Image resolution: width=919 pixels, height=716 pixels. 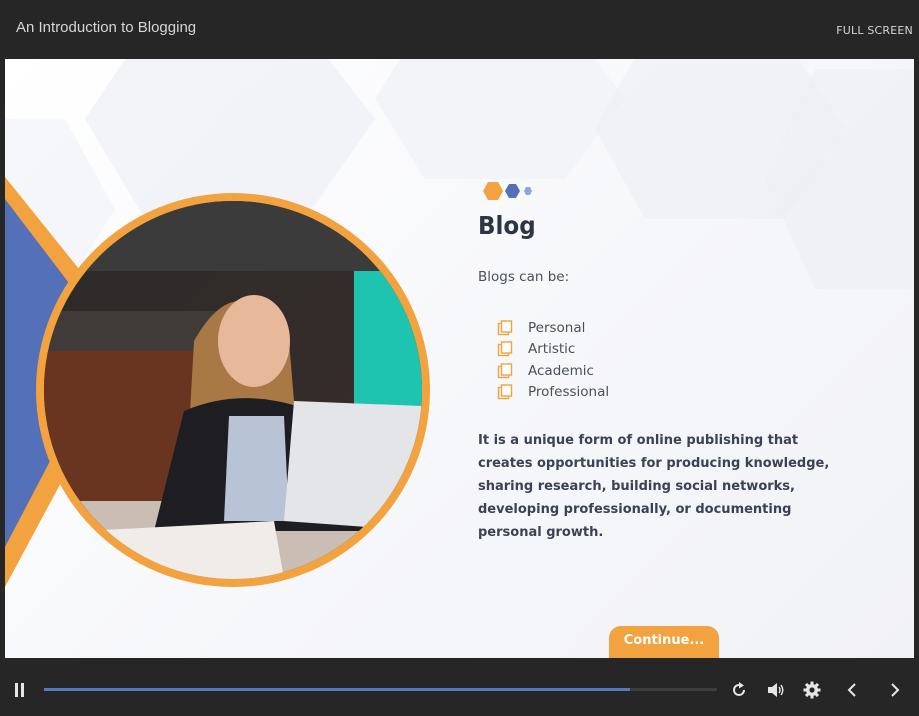 I want to click on settings-icon, so click(x=812, y=690).